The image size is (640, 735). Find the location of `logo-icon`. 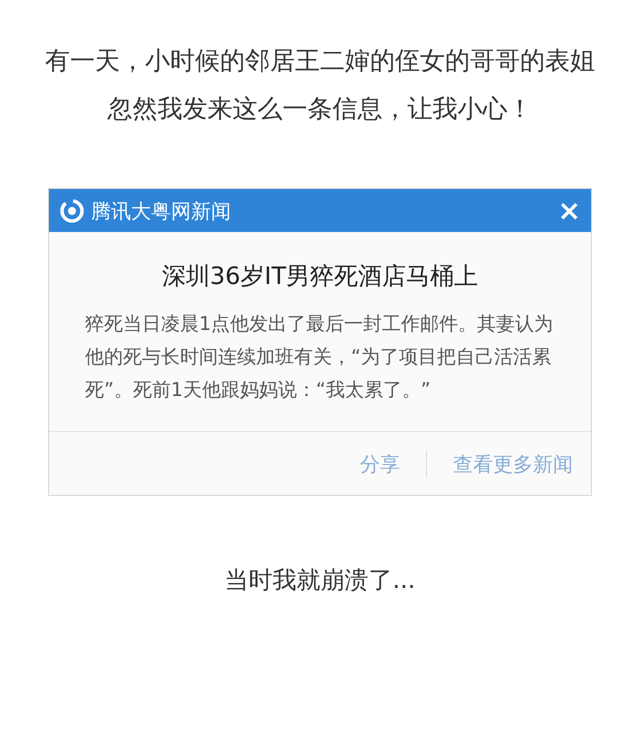

logo-icon is located at coordinates (72, 211).